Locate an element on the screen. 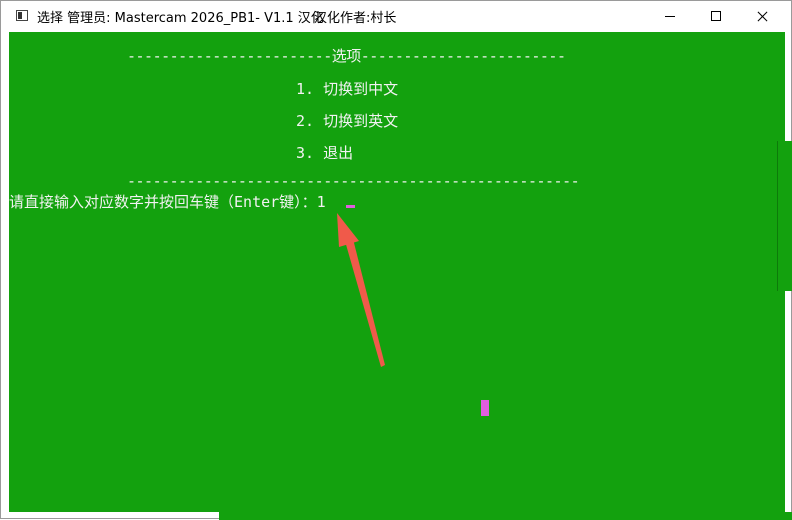 This screenshot has width=792, height=520. input-prompt: 请直接输入对应数字并按回车键（Enter键）：1 is located at coordinates (167, 201).